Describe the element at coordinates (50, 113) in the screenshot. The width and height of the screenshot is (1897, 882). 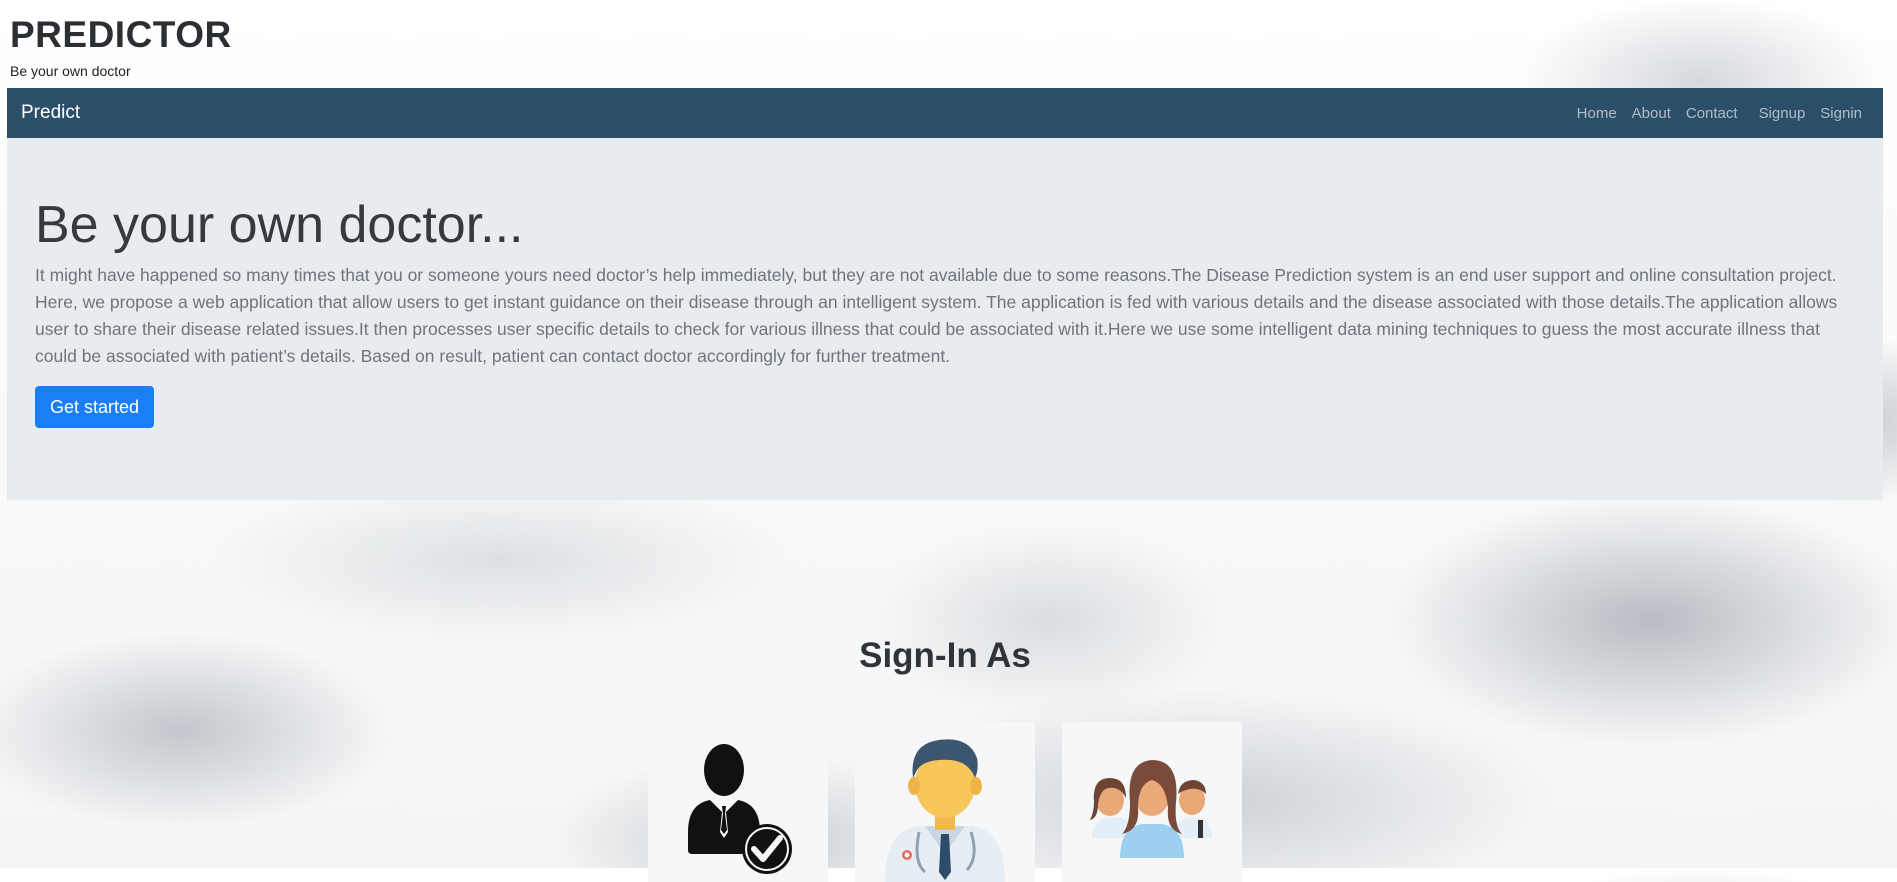
I see `navbar-brand: Predict` at that location.